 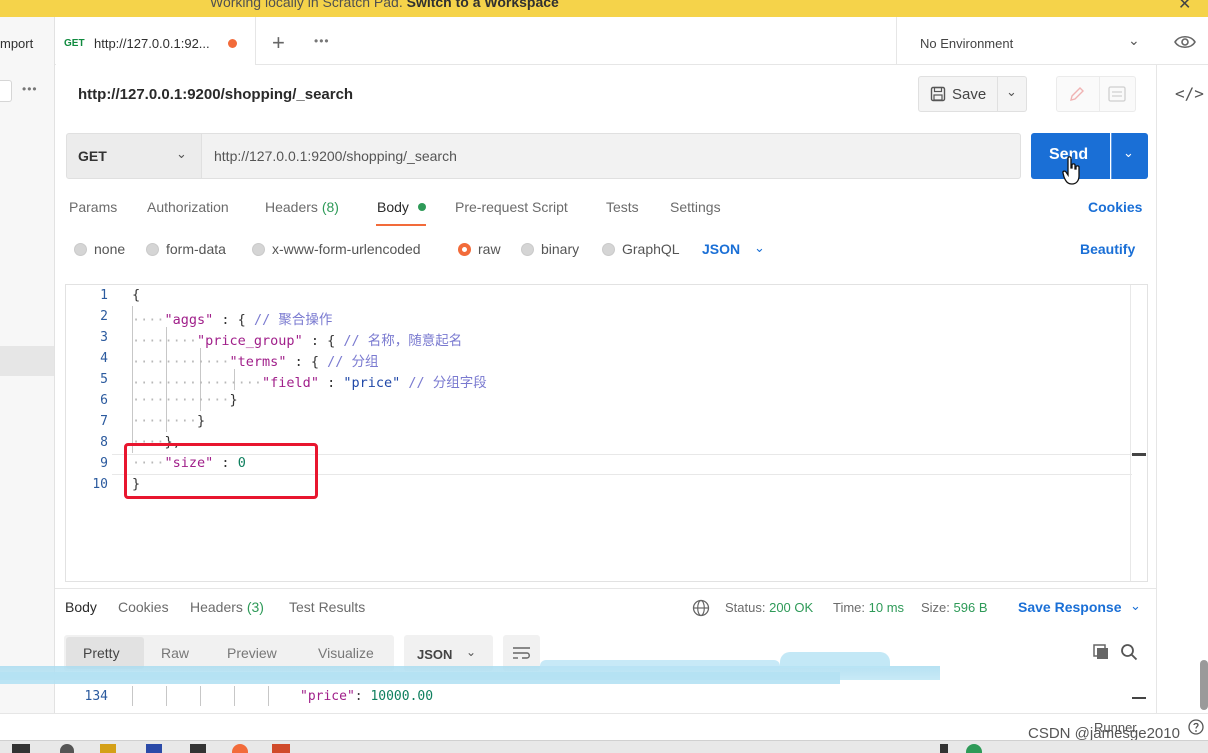 I want to click on switch-workspace-link: Switch to a Workspace, so click(x=483, y=5).